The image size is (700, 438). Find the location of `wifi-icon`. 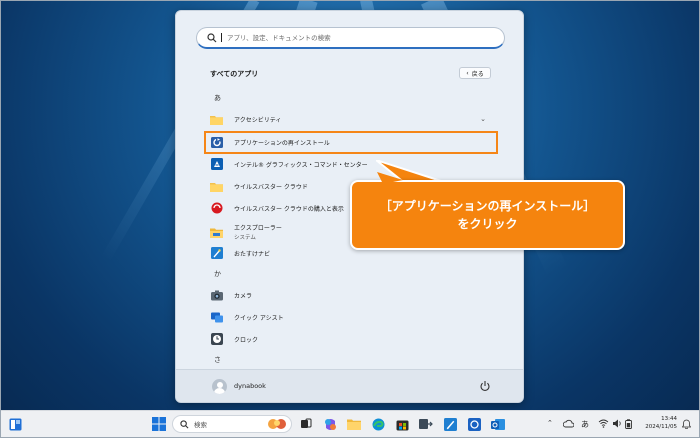

wifi-icon is located at coordinates (603, 423).